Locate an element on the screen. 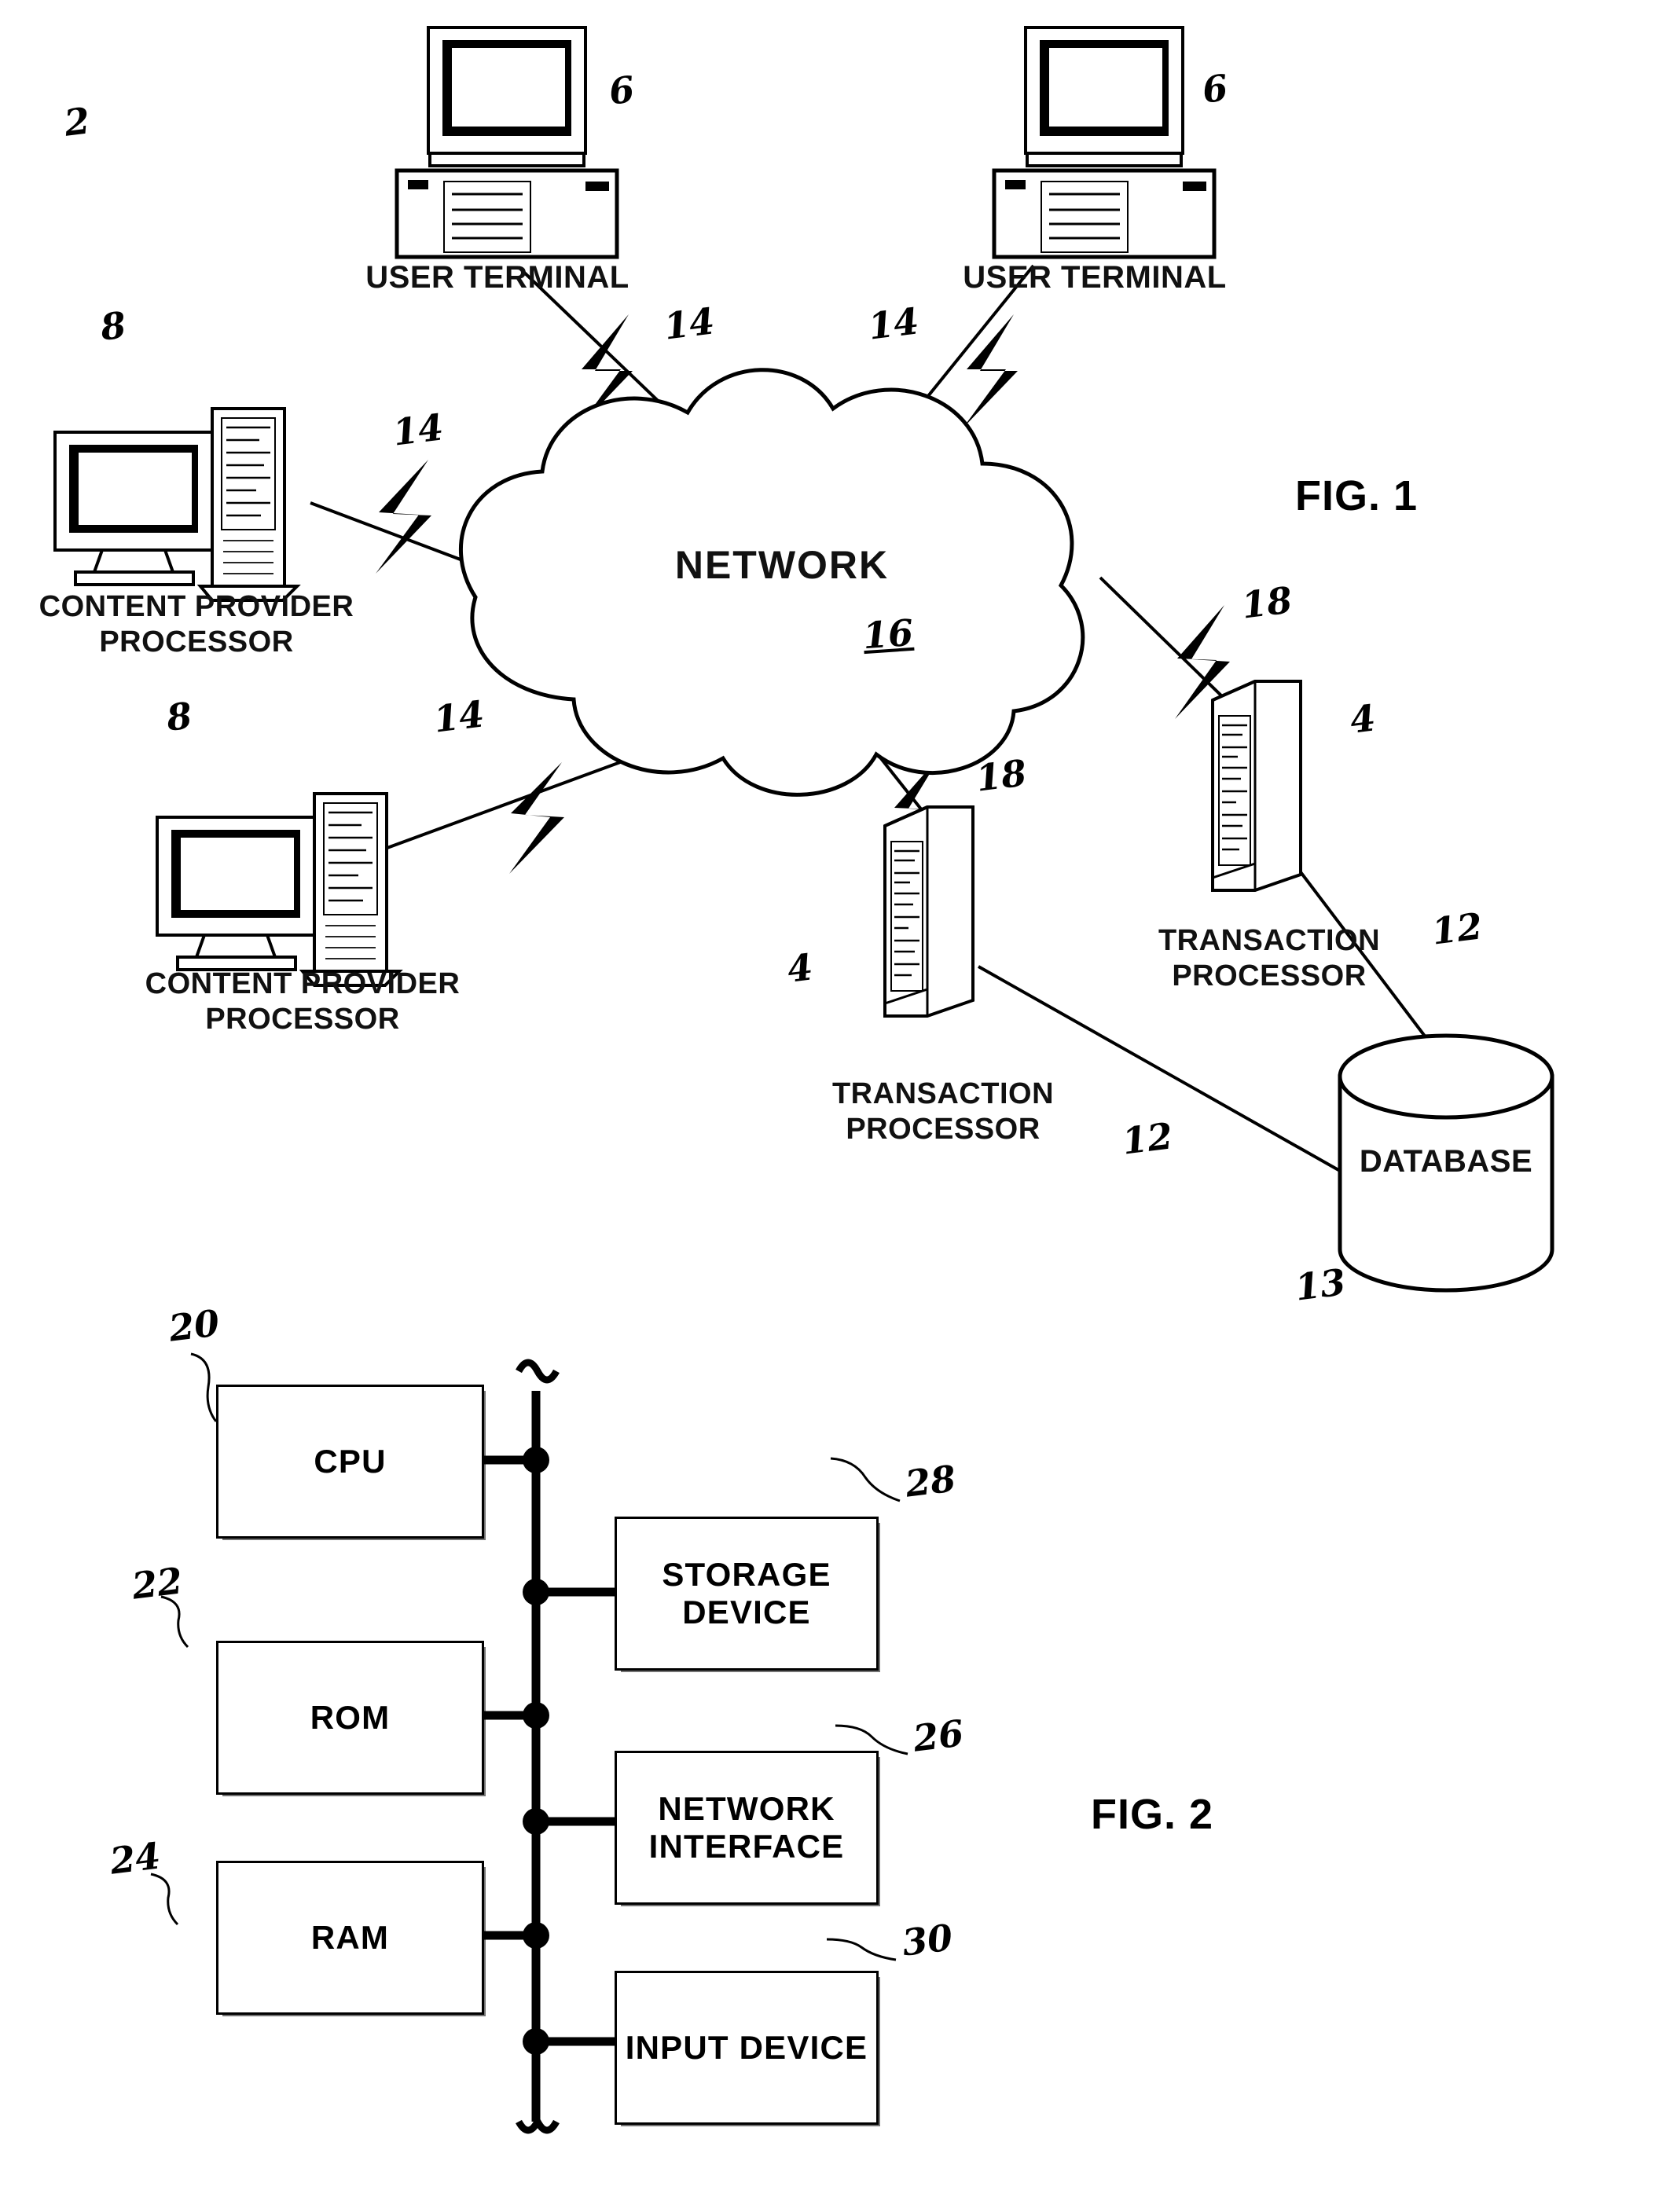 The width and height of the screenshot is (1670, 2212). block-network-interface: NETWORK INTERFACE is located at coordinates (747, 1828).